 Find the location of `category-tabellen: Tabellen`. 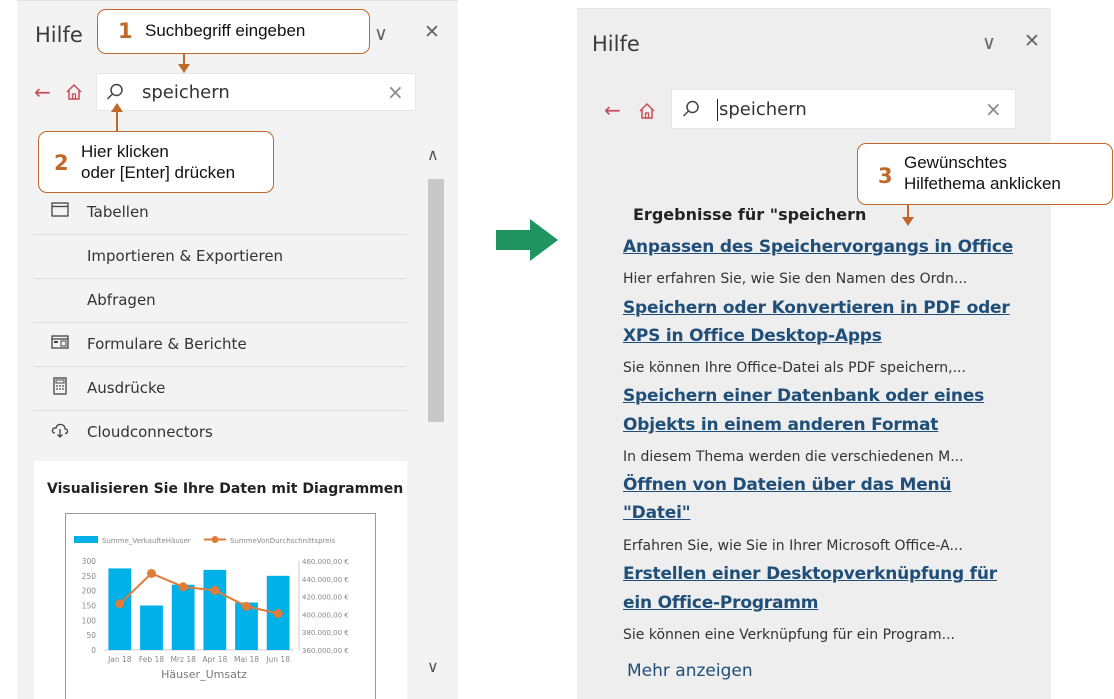

category-tabellen: Tabellen is located at coordinates (220, 213).